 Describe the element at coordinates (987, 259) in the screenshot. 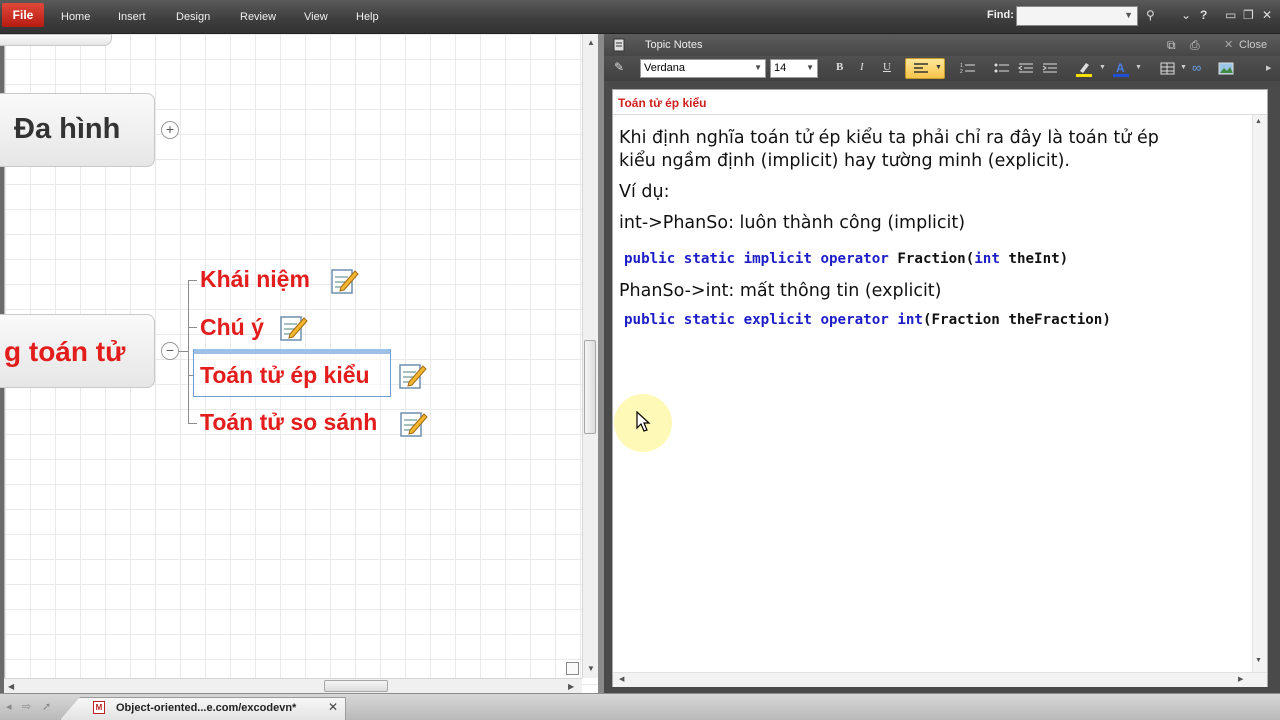

I see `code-param-type: int` at that location.